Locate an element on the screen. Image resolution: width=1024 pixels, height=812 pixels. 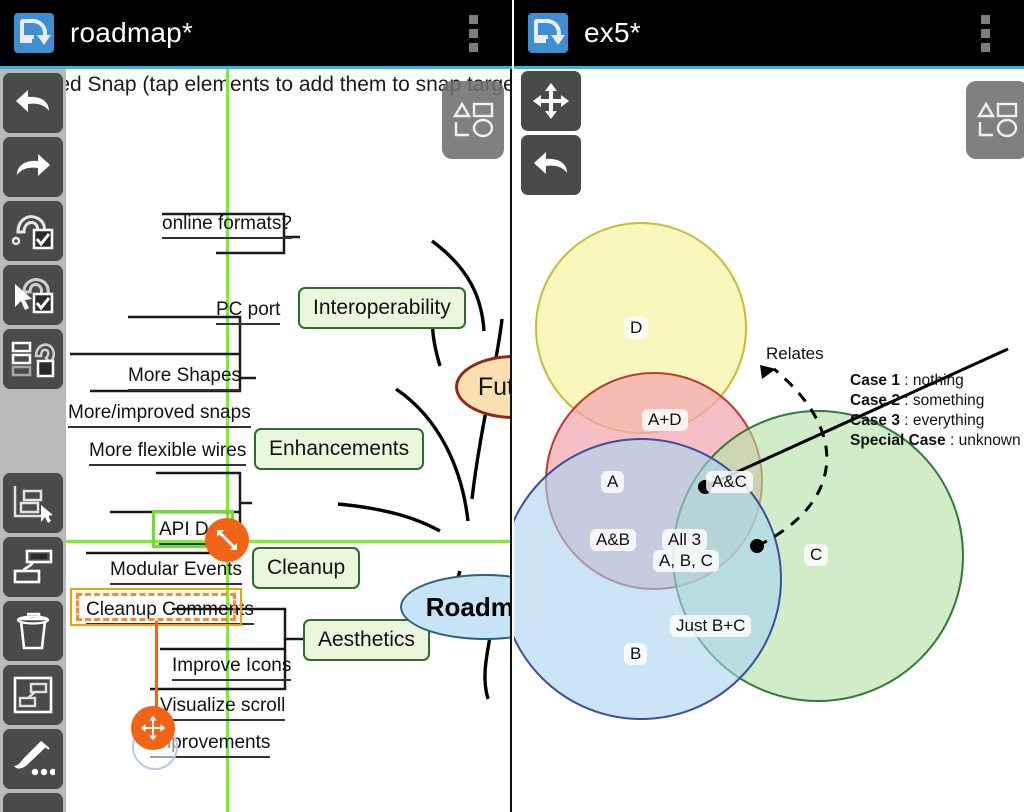
sidebar-item-pan-move is located at coordinates (551, 101).